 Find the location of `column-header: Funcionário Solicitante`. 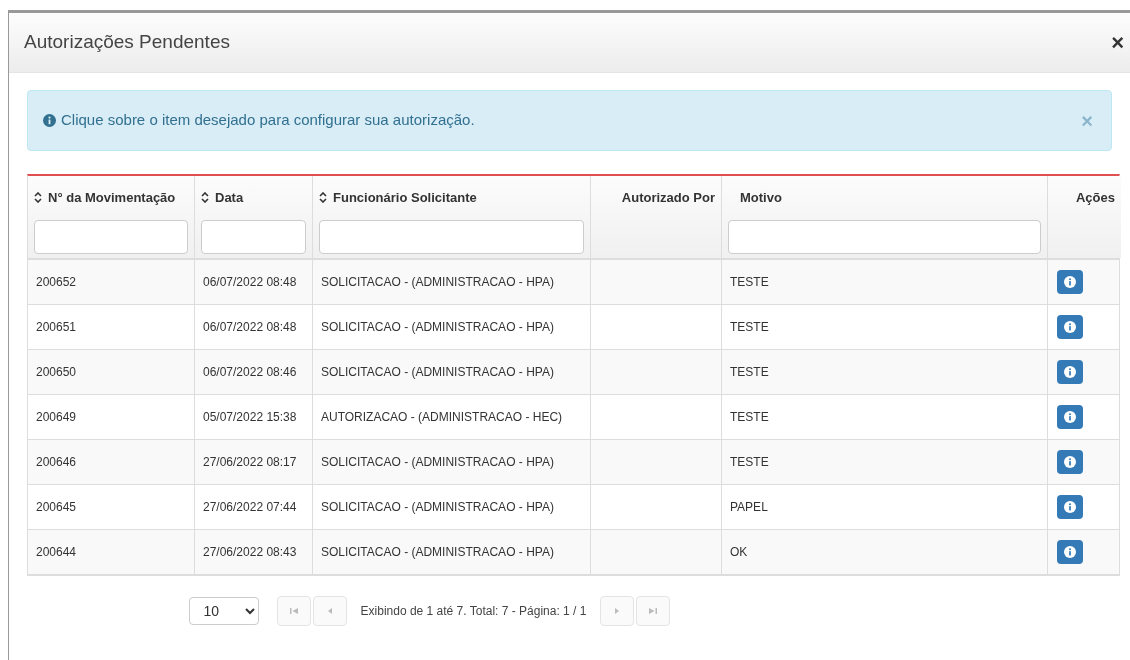

column-header: Funcionário Solicitante is located at coordinates (405, 198).